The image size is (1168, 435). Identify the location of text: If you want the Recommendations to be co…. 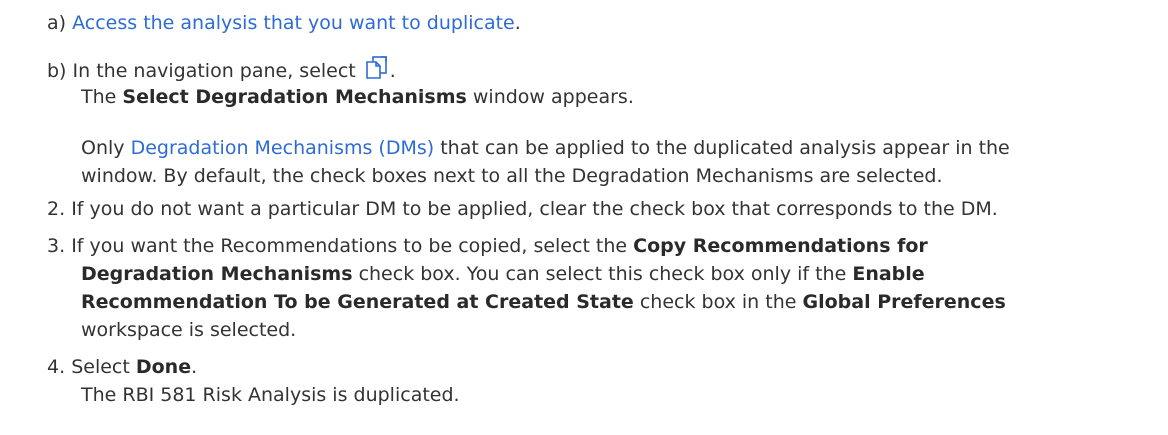
(352, 246).